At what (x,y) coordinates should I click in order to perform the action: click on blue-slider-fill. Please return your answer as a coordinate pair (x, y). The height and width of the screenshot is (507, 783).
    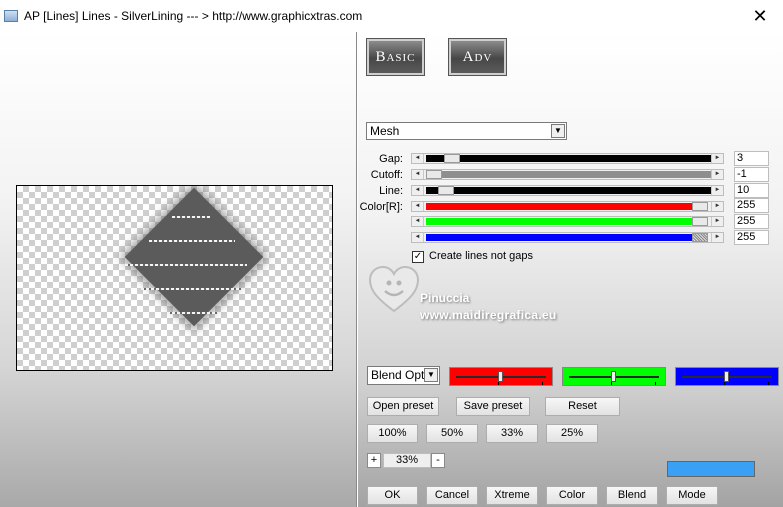
    Looking at the image, I should click on (559, 237).